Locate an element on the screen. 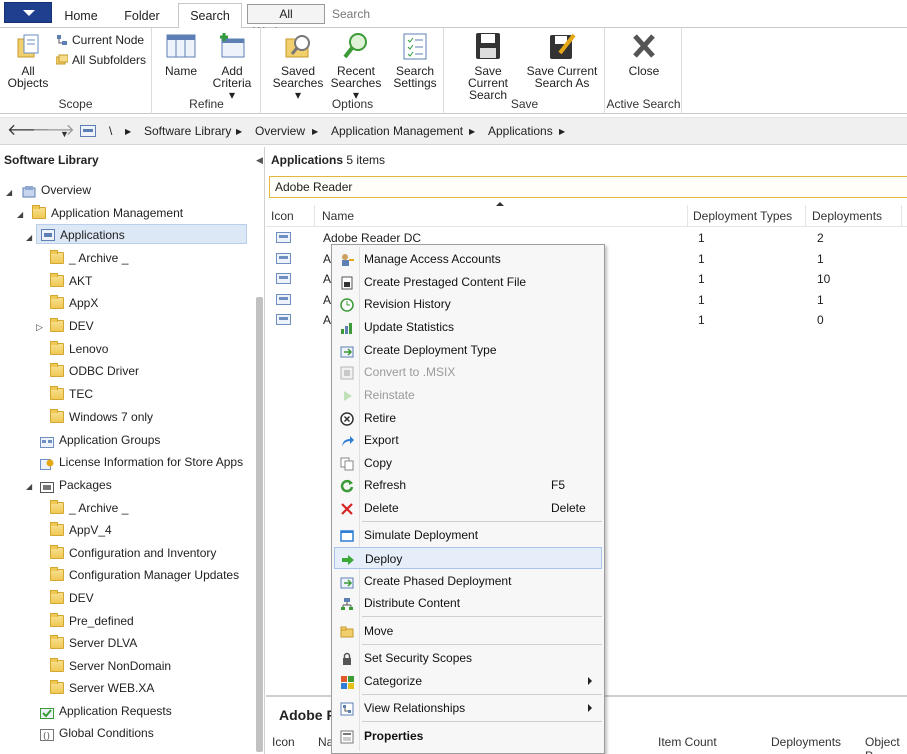 The image size is (907, 754). tab-home: Home is located at coordinates (81, 16).